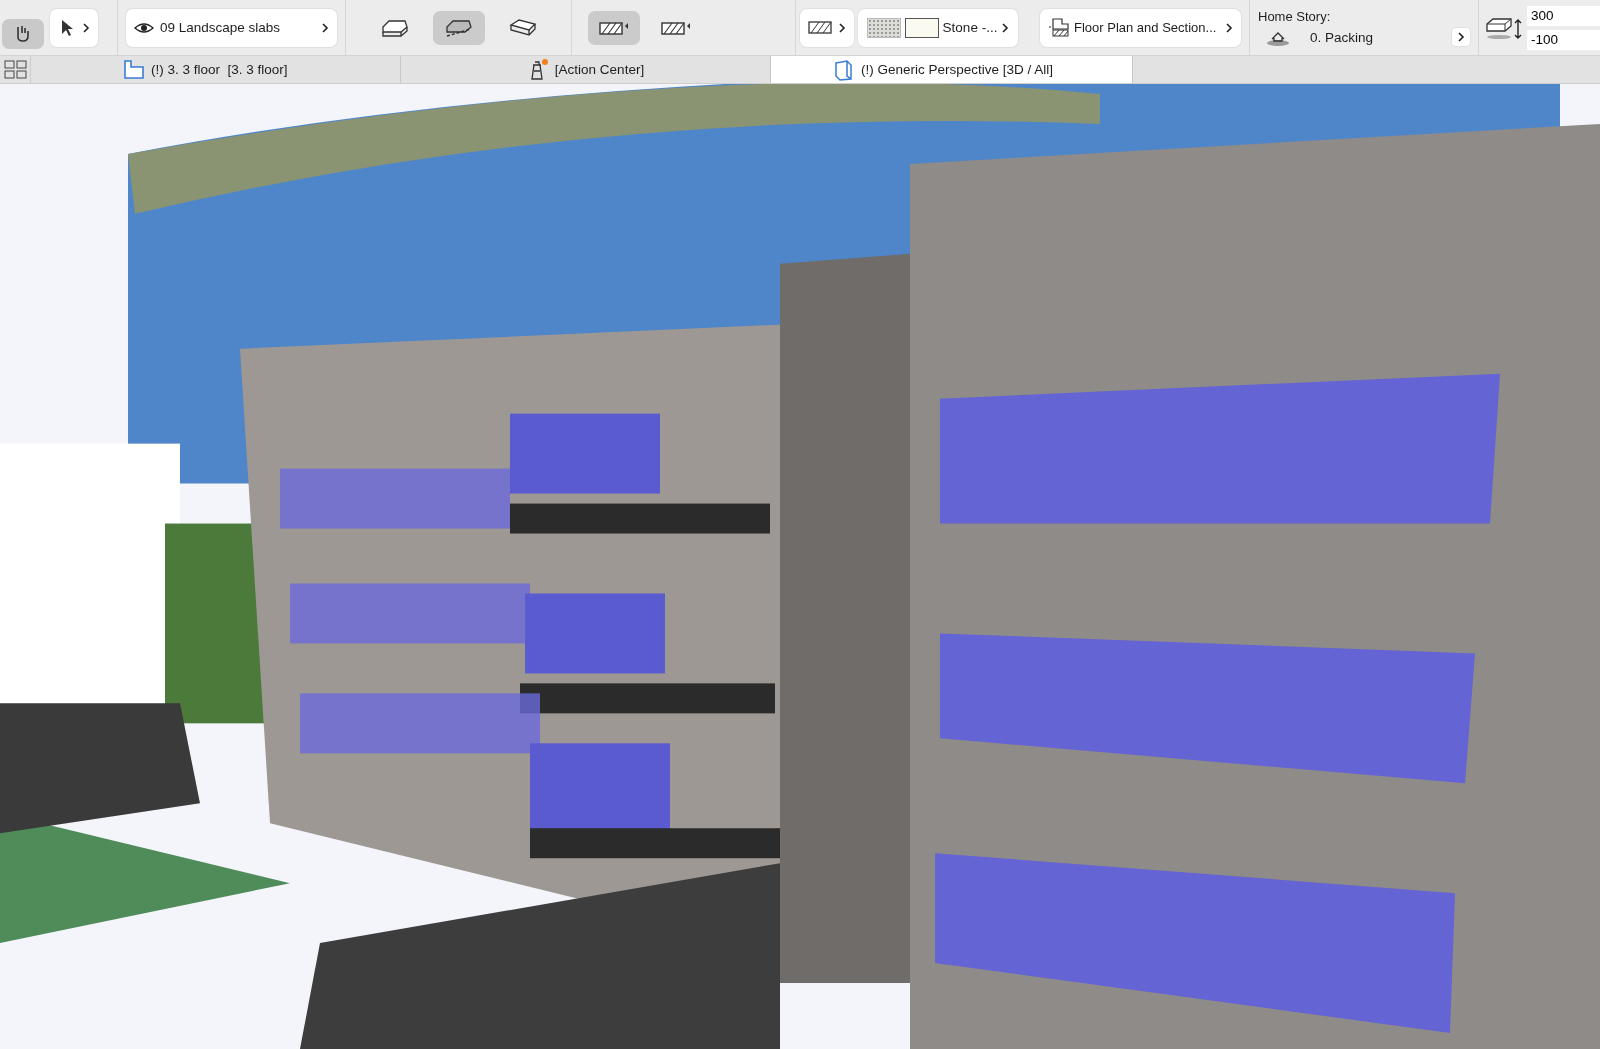 Image resolution: width=1600 pixels, height=1049 pixels. What do you see at coordinates (231, 27) in the screenshot?
I see `layer-dropdown: 09 Landscape slabs` at bounding box center [231, 27].